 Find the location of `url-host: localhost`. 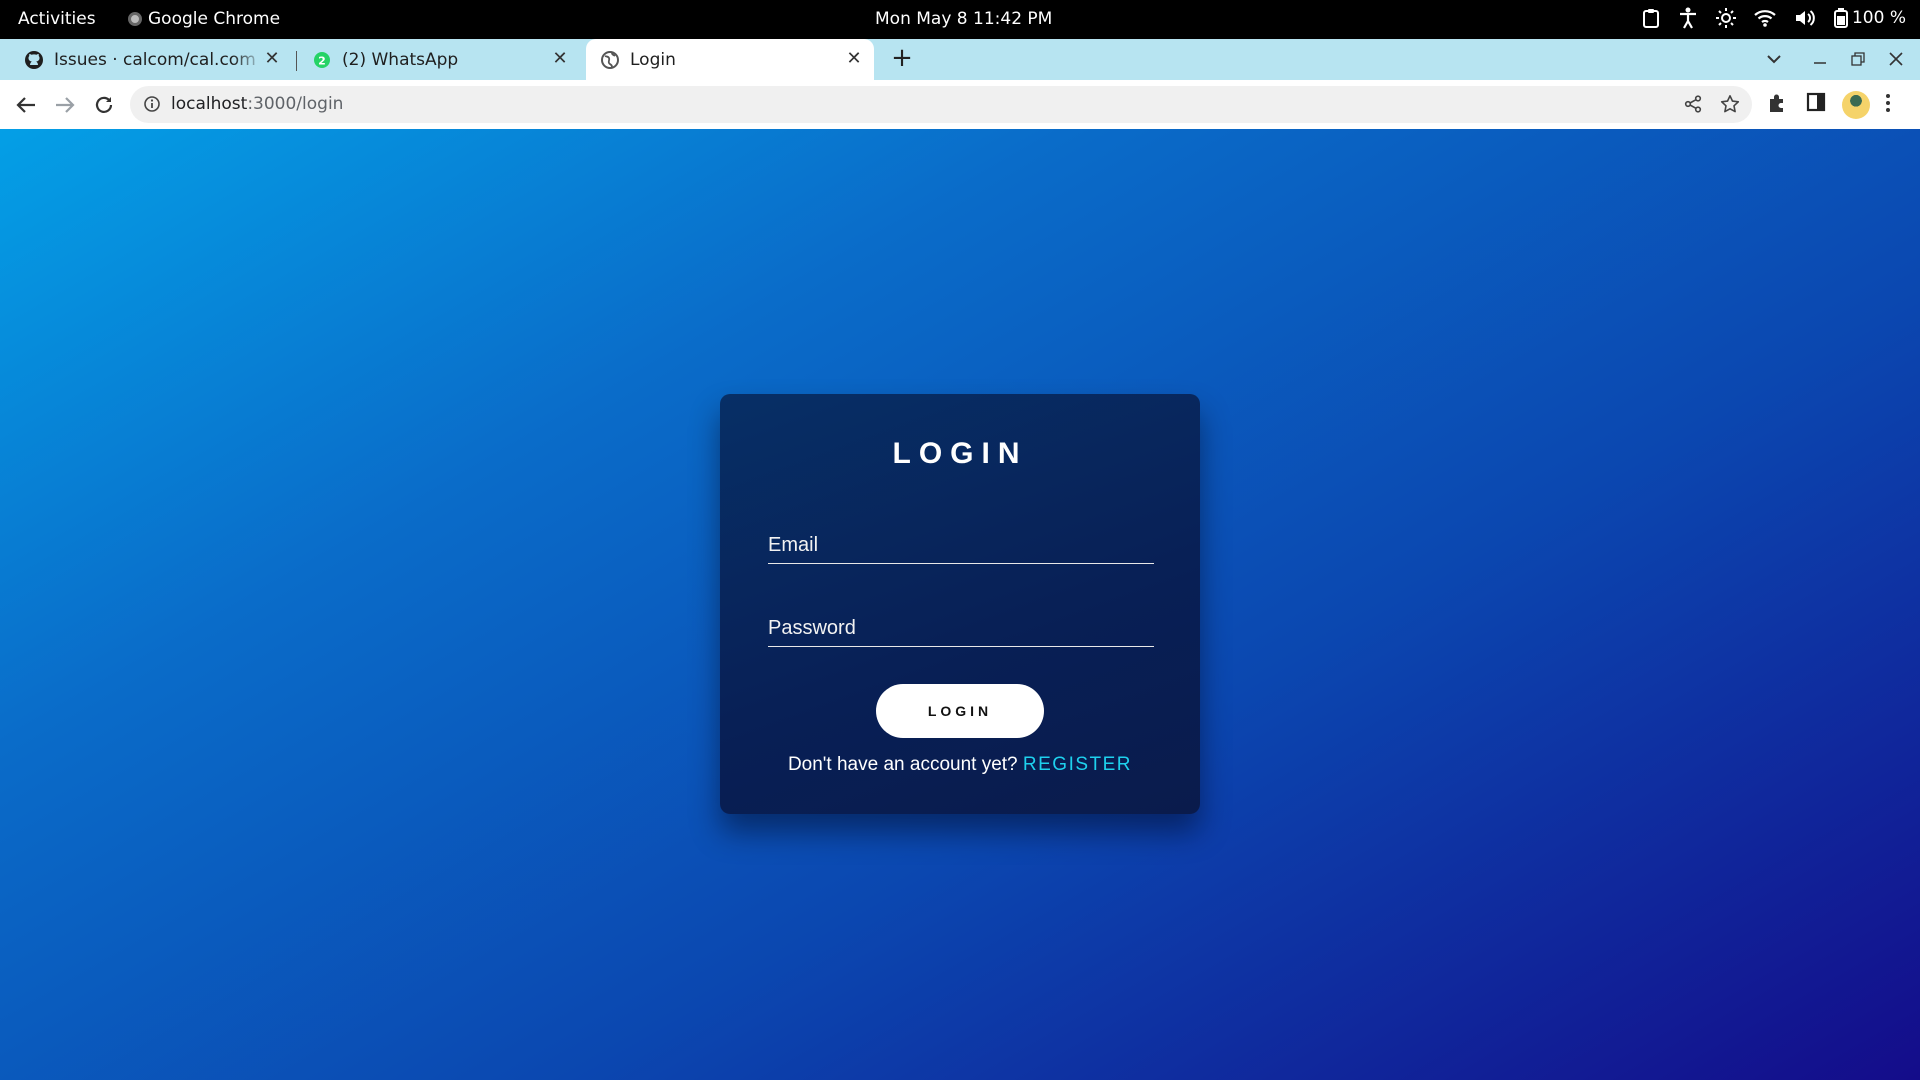

url-host: localhost is located at coordinates (209, 104).